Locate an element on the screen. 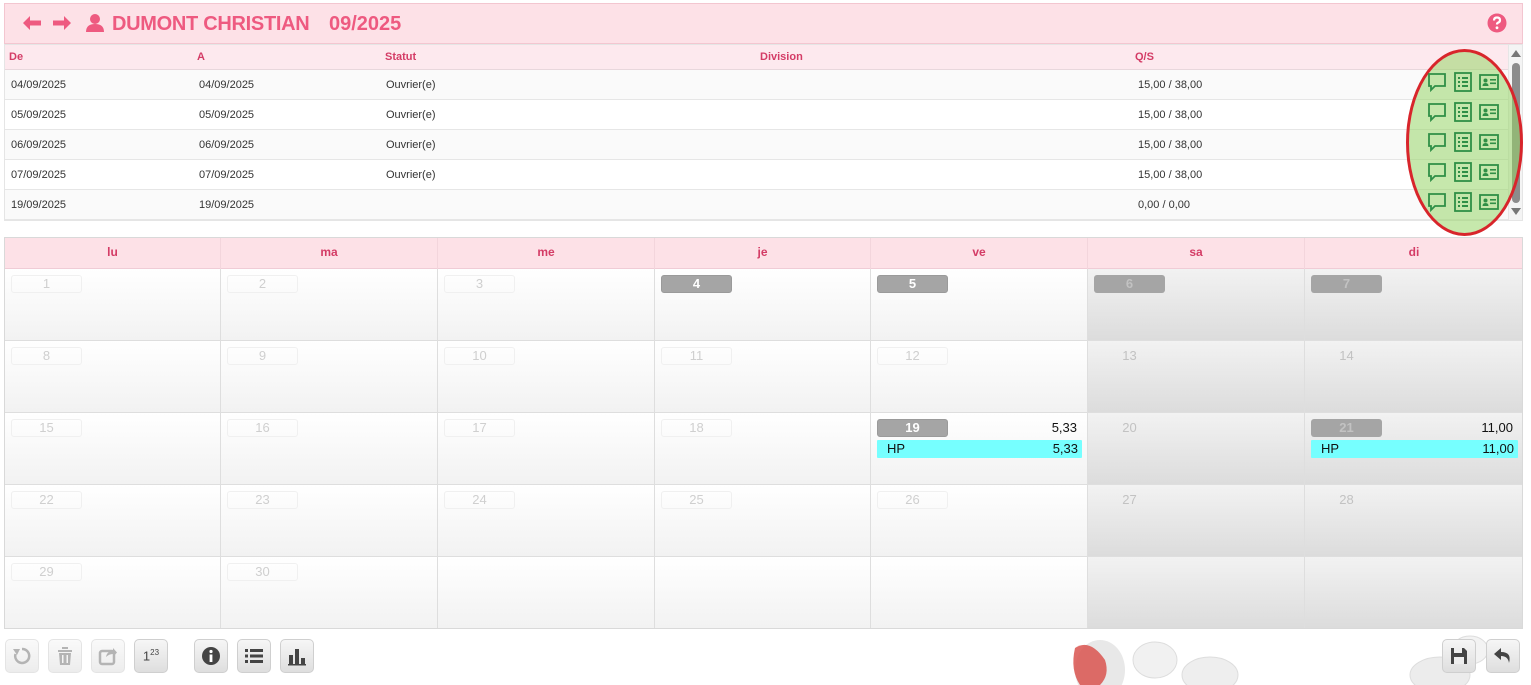 The height and width of the screenshot is (685, 1531). col-a: A is located at coordinates (201, 57).